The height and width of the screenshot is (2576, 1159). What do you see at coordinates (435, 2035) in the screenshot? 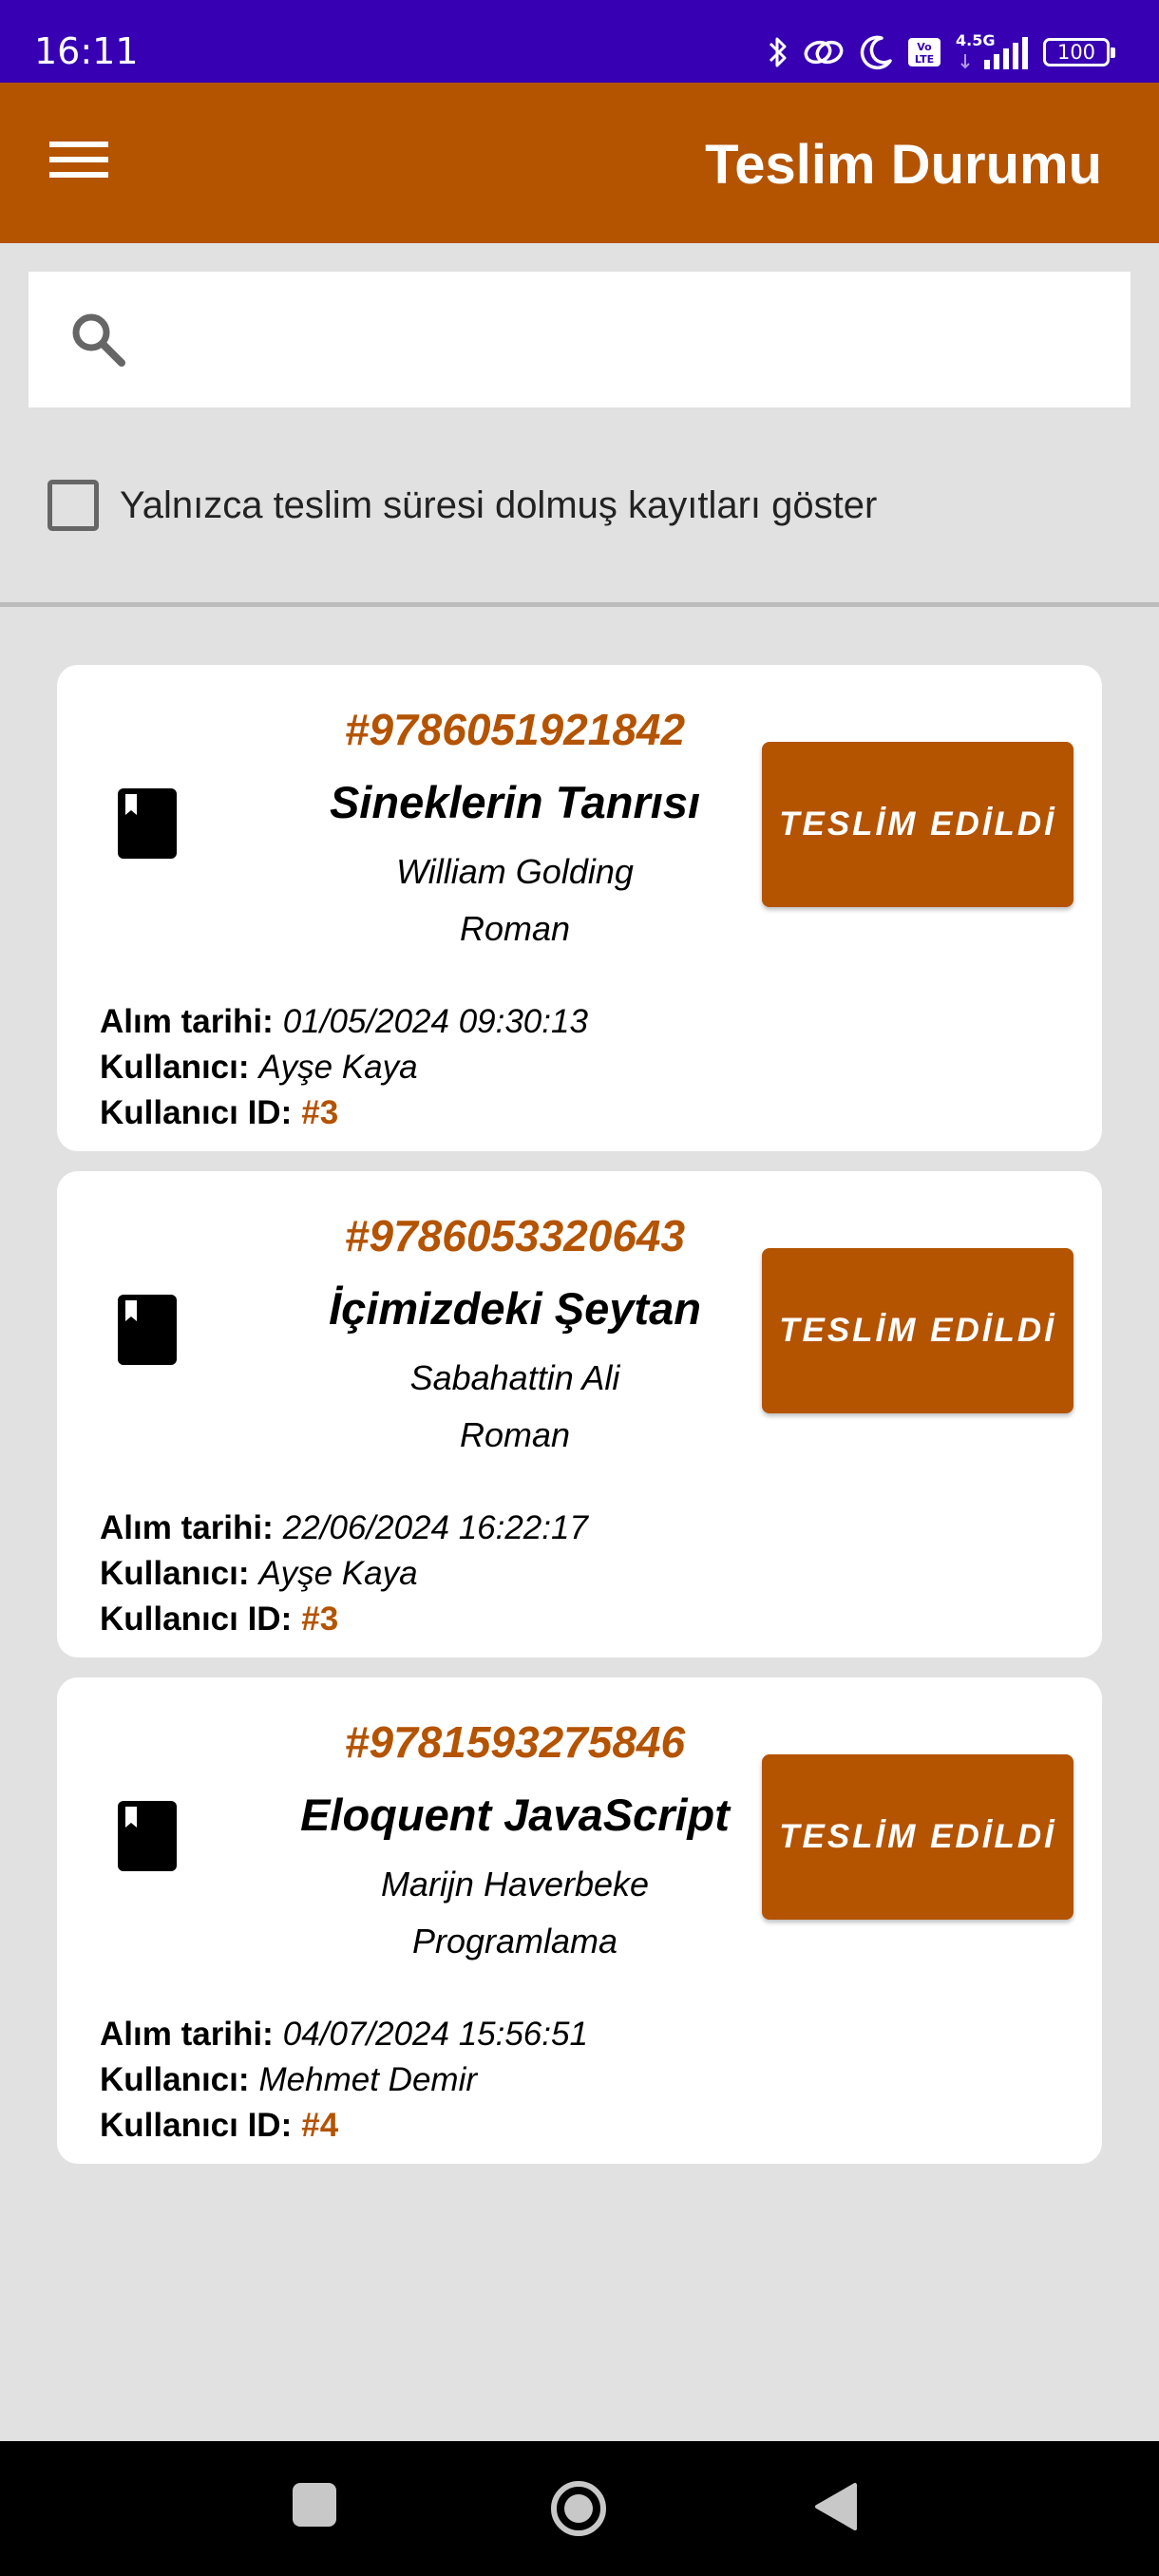
I see `loan-date-value: 04/07/2024 15:56:51` at bounding box center [435, 2035].